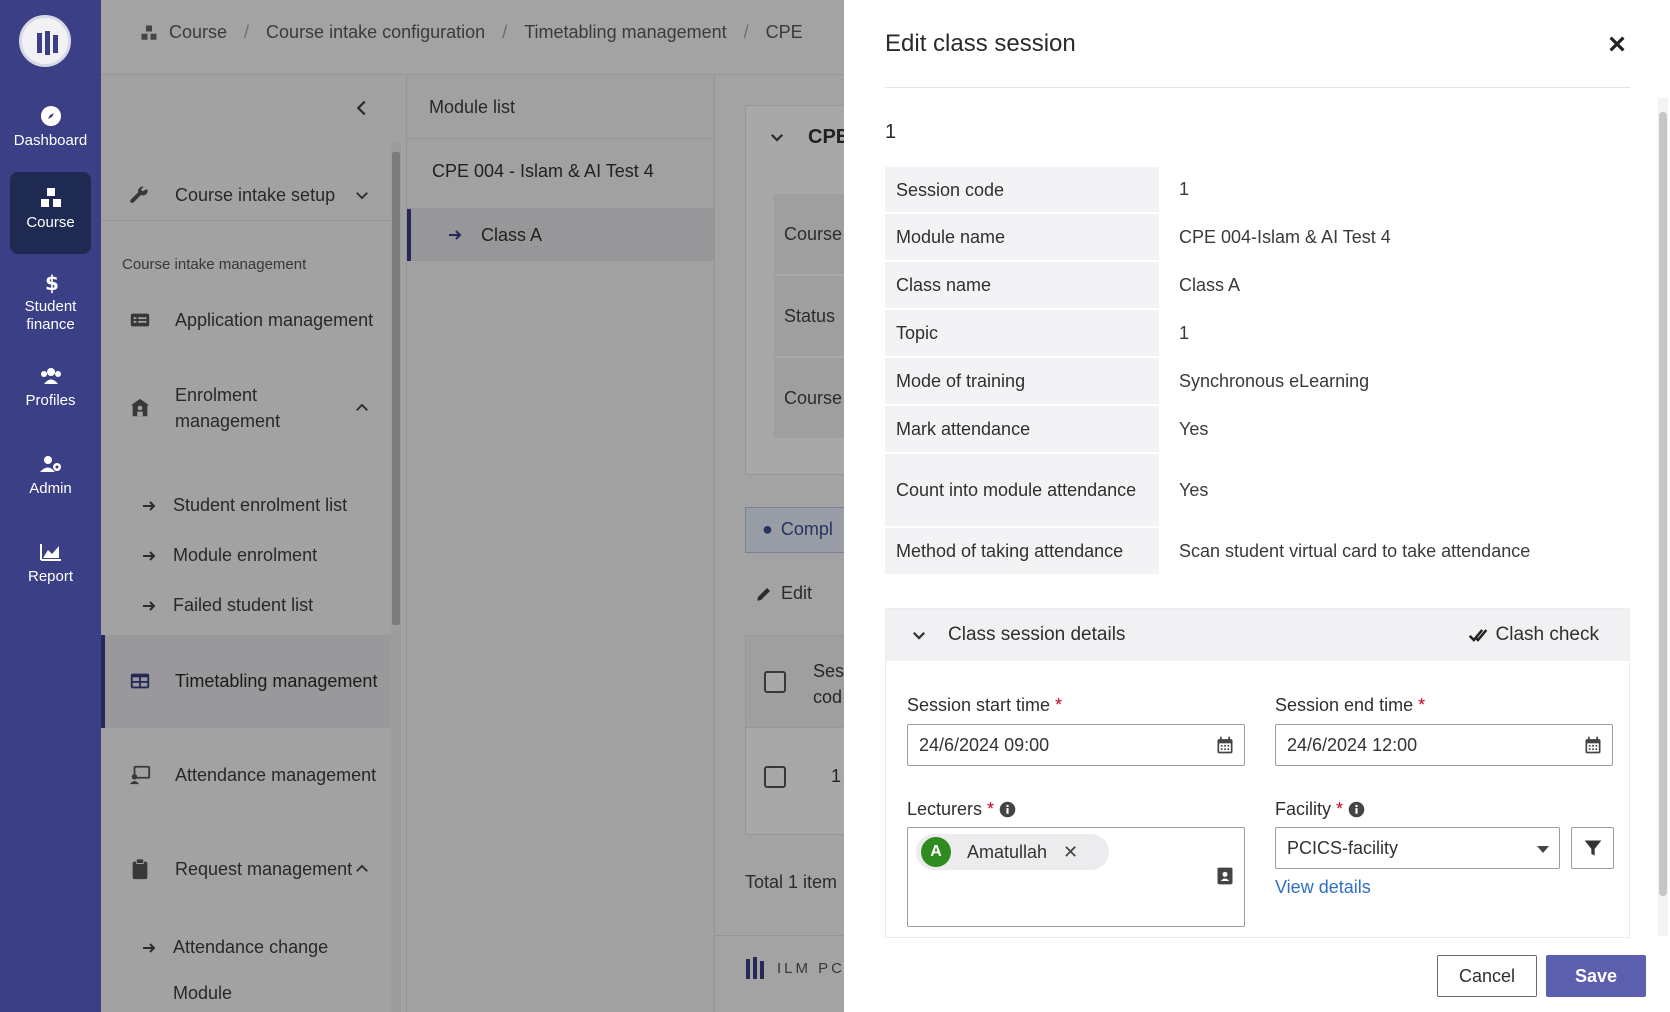 The height and width of the screenshot is (1012, 1670). Describe the element at coordinates (50, 464) in the screenshot. I see `user-gear-icon` at that location.